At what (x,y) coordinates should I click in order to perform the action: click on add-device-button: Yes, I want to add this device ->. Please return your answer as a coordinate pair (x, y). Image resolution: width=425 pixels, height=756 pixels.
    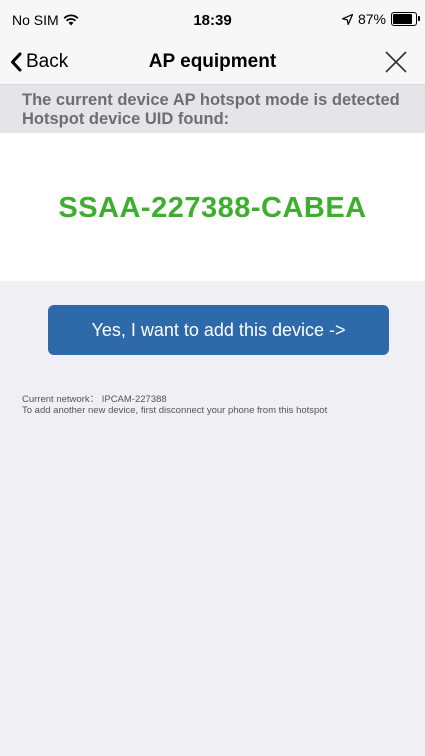
    Looking at the image, I should click on (218, 330).